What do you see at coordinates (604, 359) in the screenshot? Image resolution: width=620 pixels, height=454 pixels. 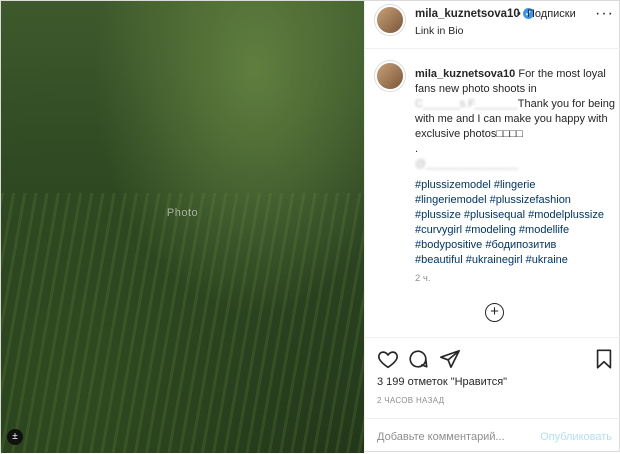 I see `bookmark-icon` at bounding box center [604, 359].